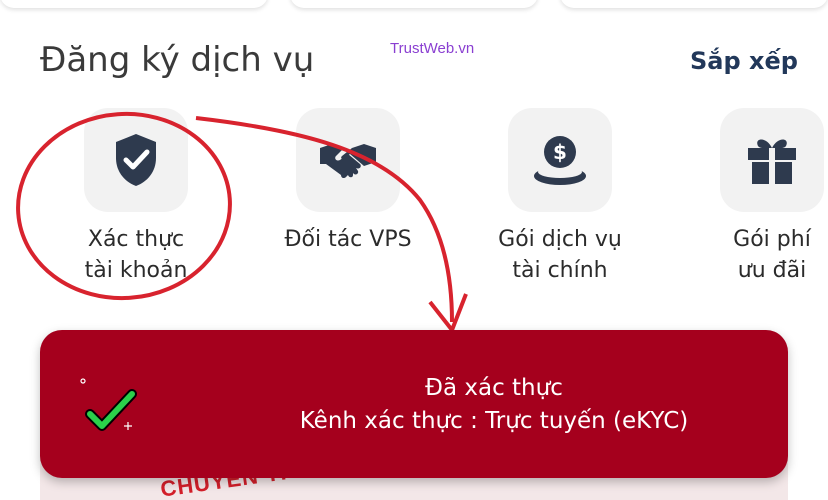 Image resolution: width=828 pixels, height=500 pixels. Describe the element at coordinates (177, 60) in the screenshot. I see `section-title: Đăng ký dịch vụ` at that location.